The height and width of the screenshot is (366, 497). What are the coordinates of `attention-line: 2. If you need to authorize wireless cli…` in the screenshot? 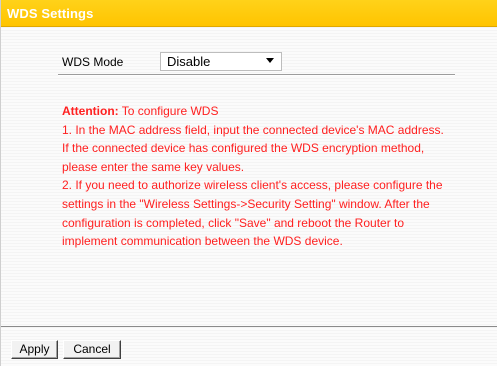 It's located at (252, 185).